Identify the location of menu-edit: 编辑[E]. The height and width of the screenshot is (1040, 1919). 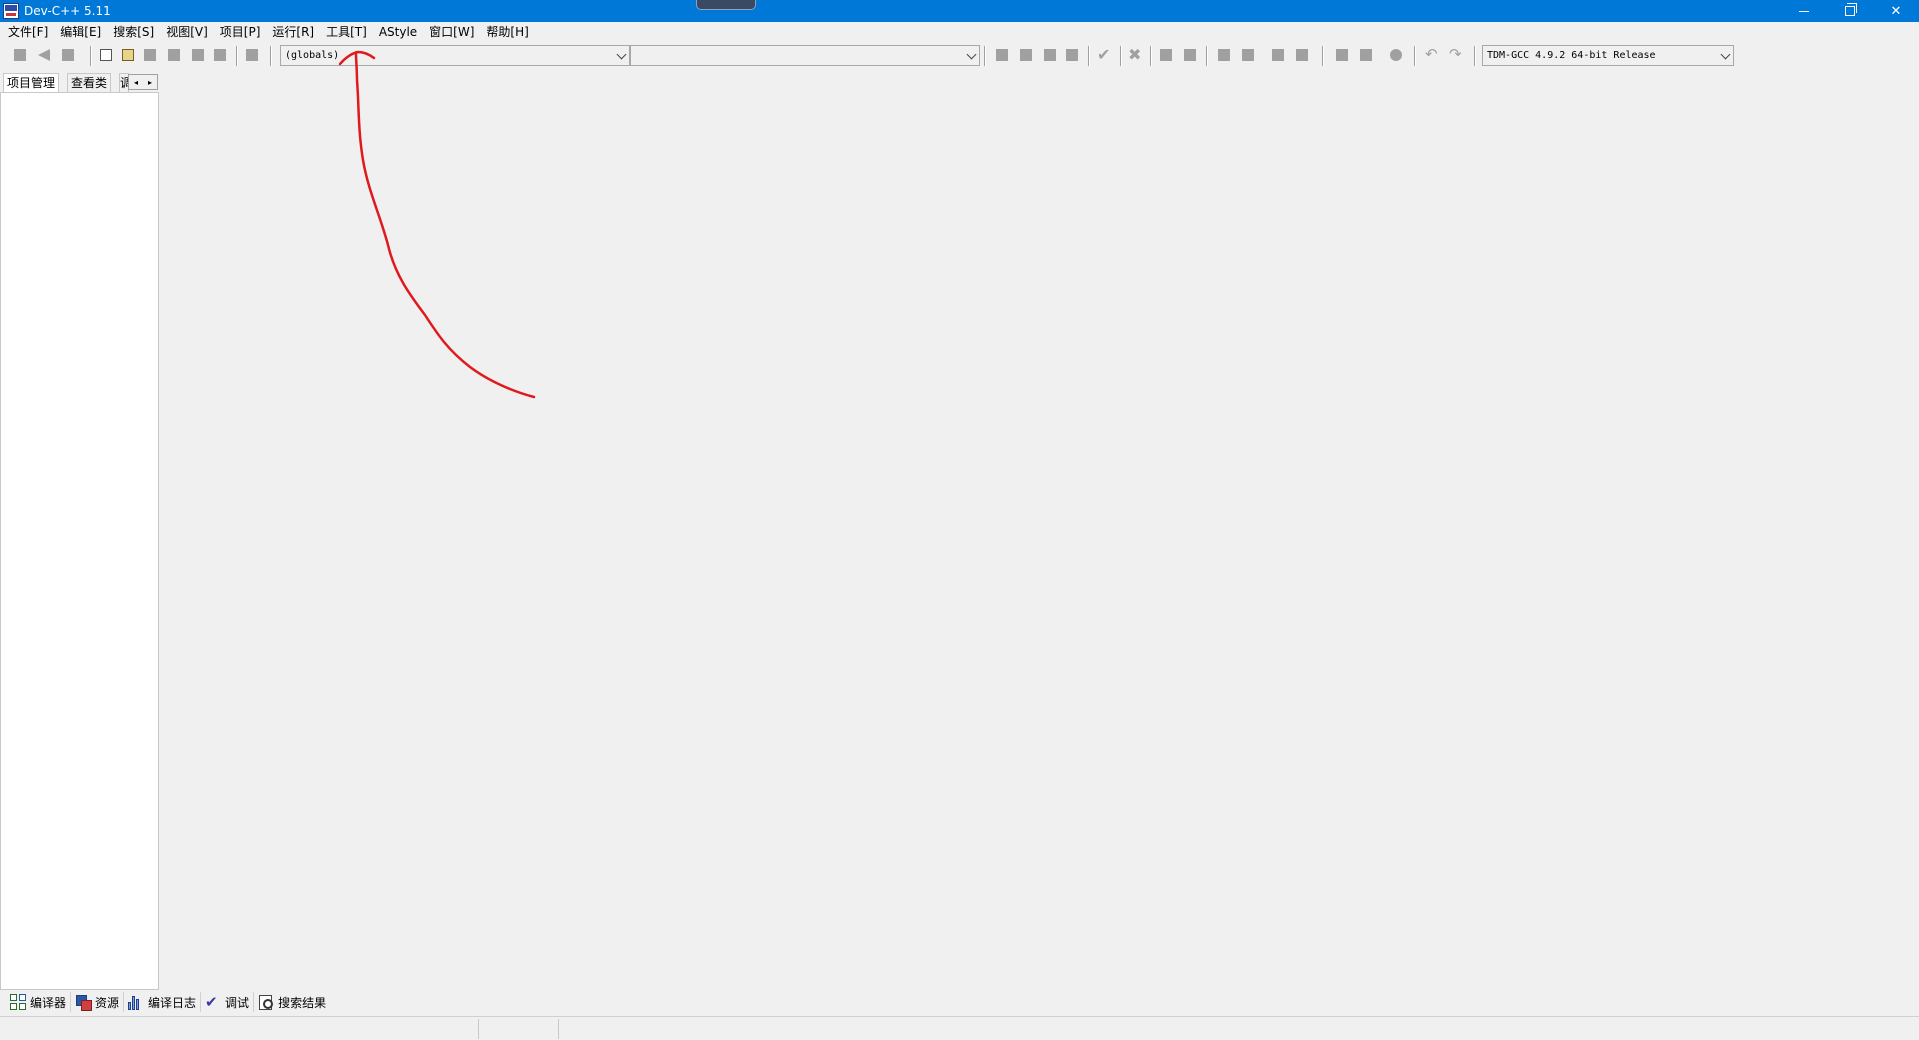
(80, 32).